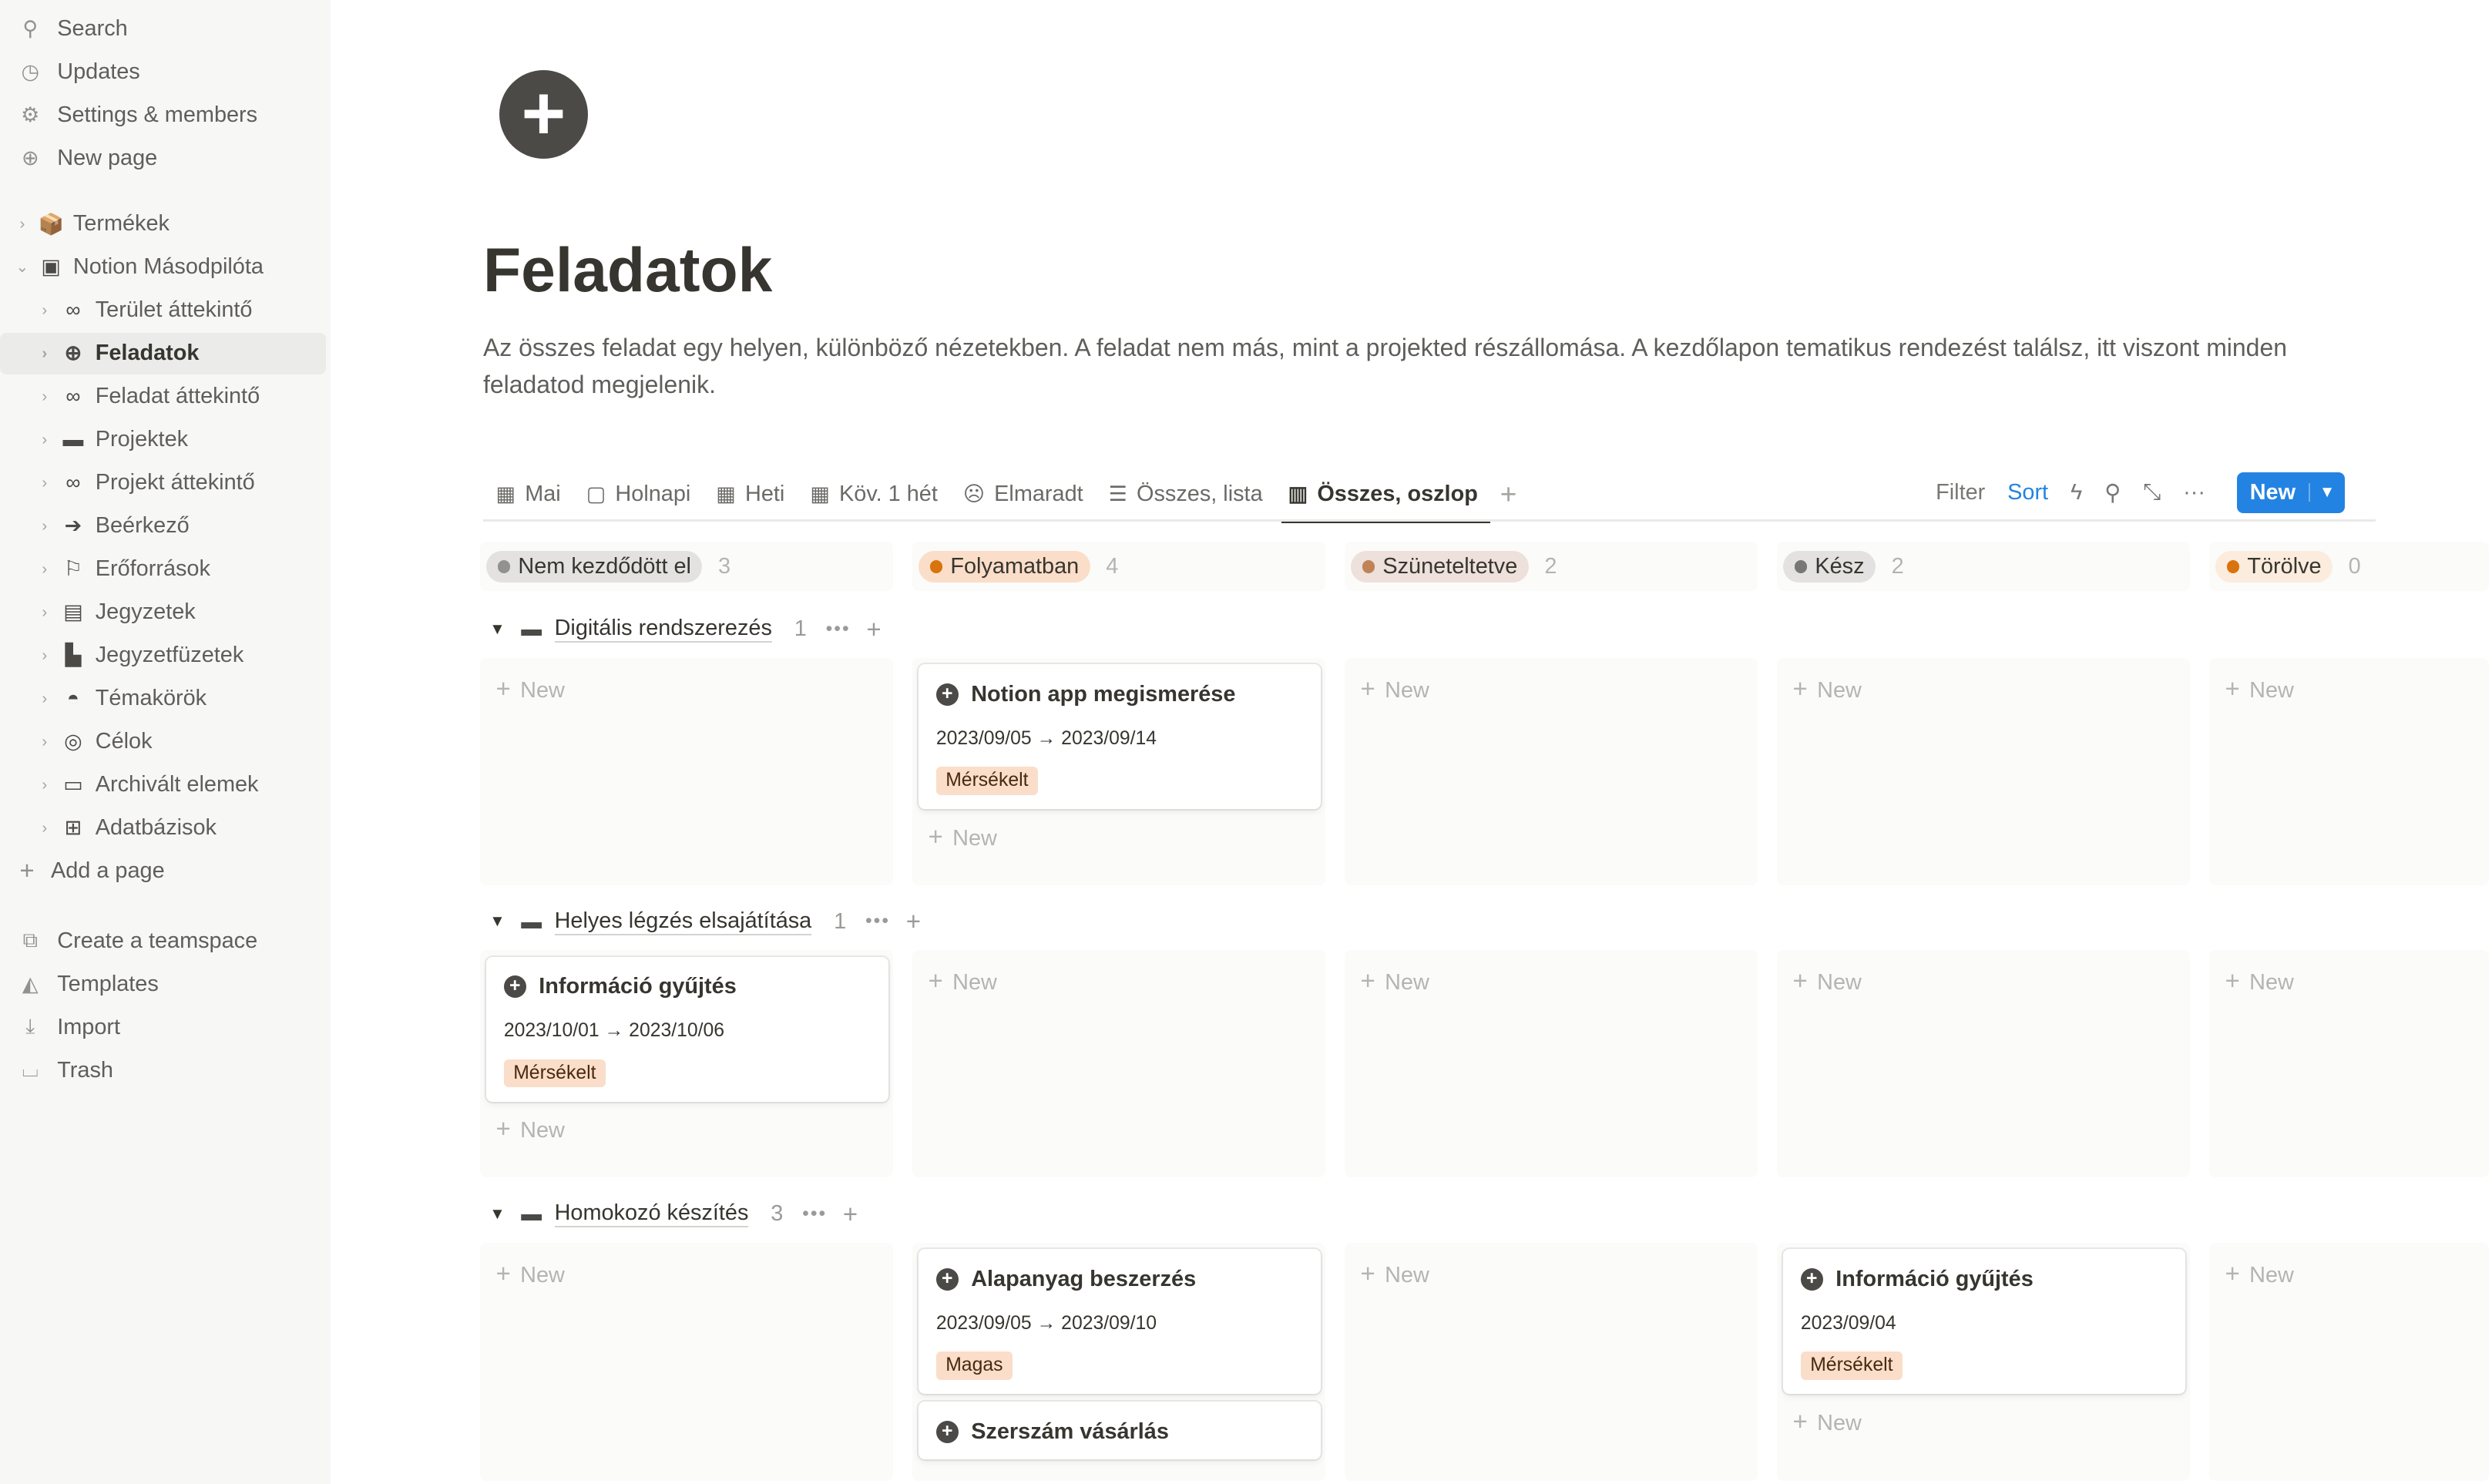 Image resolution: width=2492 pixels, height=1484 pixels. Describe the element at coordinates (2112, 492) in the screenshot. I see `search-icon: ⚲` at that location.